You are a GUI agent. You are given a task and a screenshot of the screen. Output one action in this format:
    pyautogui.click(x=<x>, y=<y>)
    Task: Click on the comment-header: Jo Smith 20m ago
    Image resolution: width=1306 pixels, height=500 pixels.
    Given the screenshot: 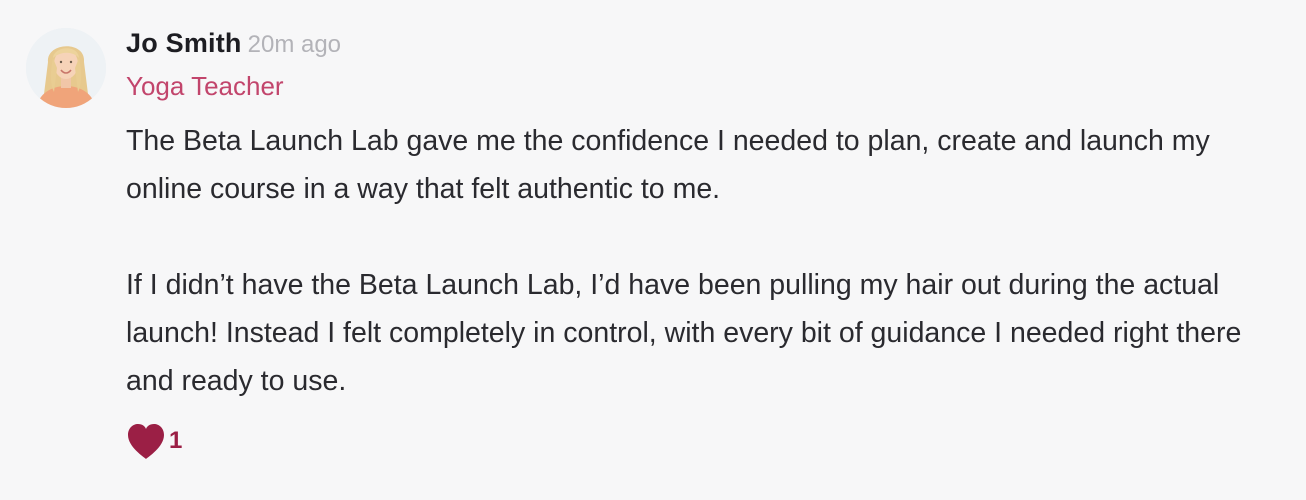 What is the action you would take?
    pyautogui.click(x=233, y=43)
    